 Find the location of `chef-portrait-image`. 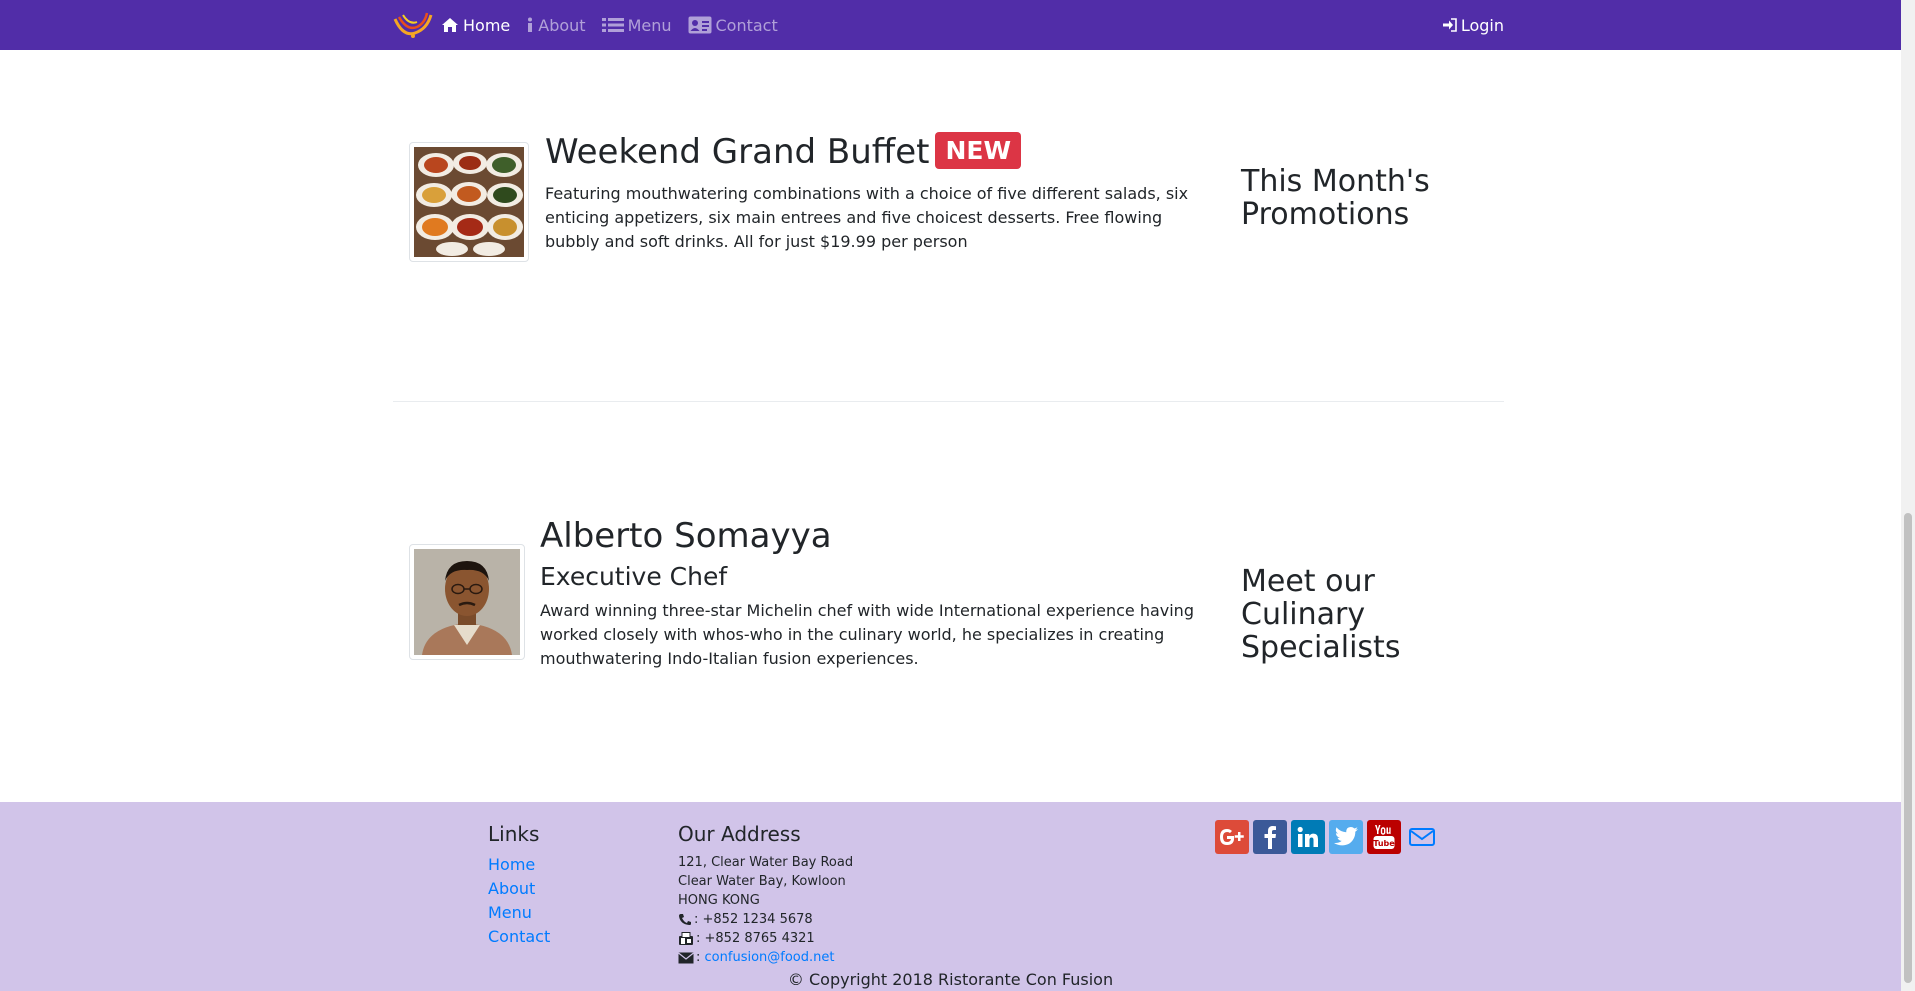

chef-portrait-image is located at coordinates (467, 602).